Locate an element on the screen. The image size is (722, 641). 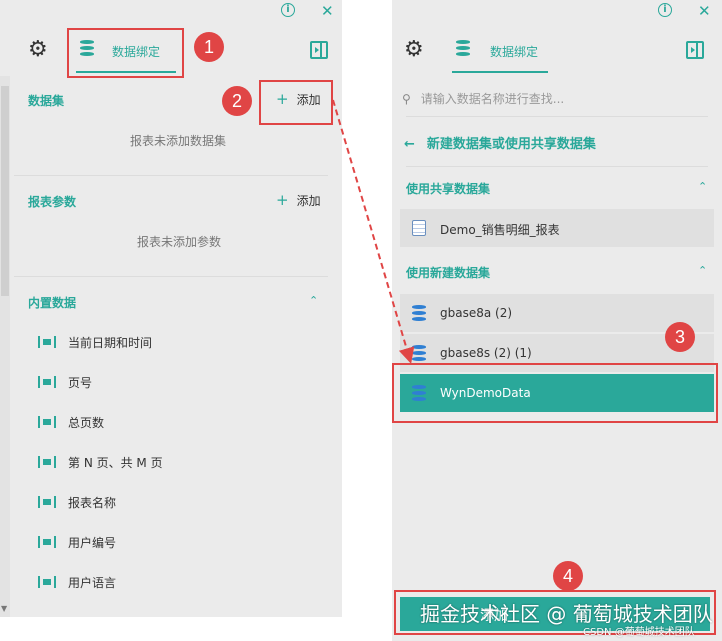
builtin-item: 页号 is located at coordinates (65, 382).